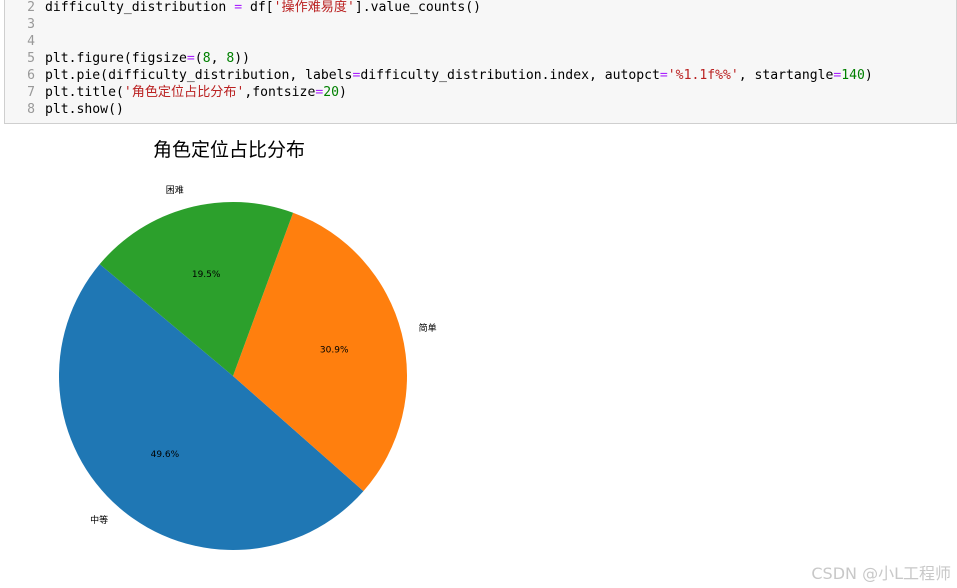 The width and height of the screenshot is (957, 588). What do you see at coordinates (165, 455) in the screenshot?
I see `slice-percent-label: 49.6%` at bounding box center [165, 455].